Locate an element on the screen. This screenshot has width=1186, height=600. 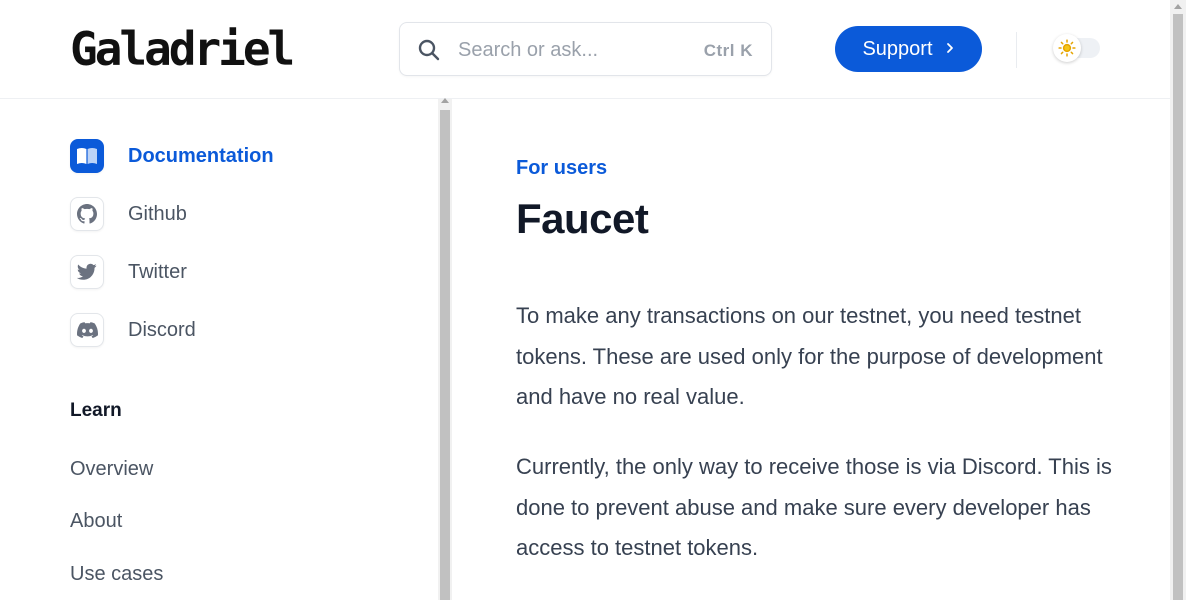
sidebar-item-about: About is located at coordinates (96, 521).